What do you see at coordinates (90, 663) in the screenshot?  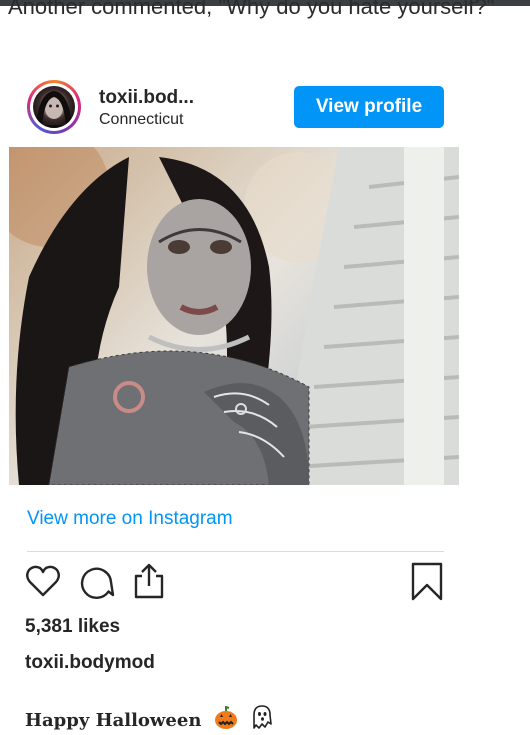 I see `post-owner-username: toxii.bodymod` at bounding box center [90, 663].